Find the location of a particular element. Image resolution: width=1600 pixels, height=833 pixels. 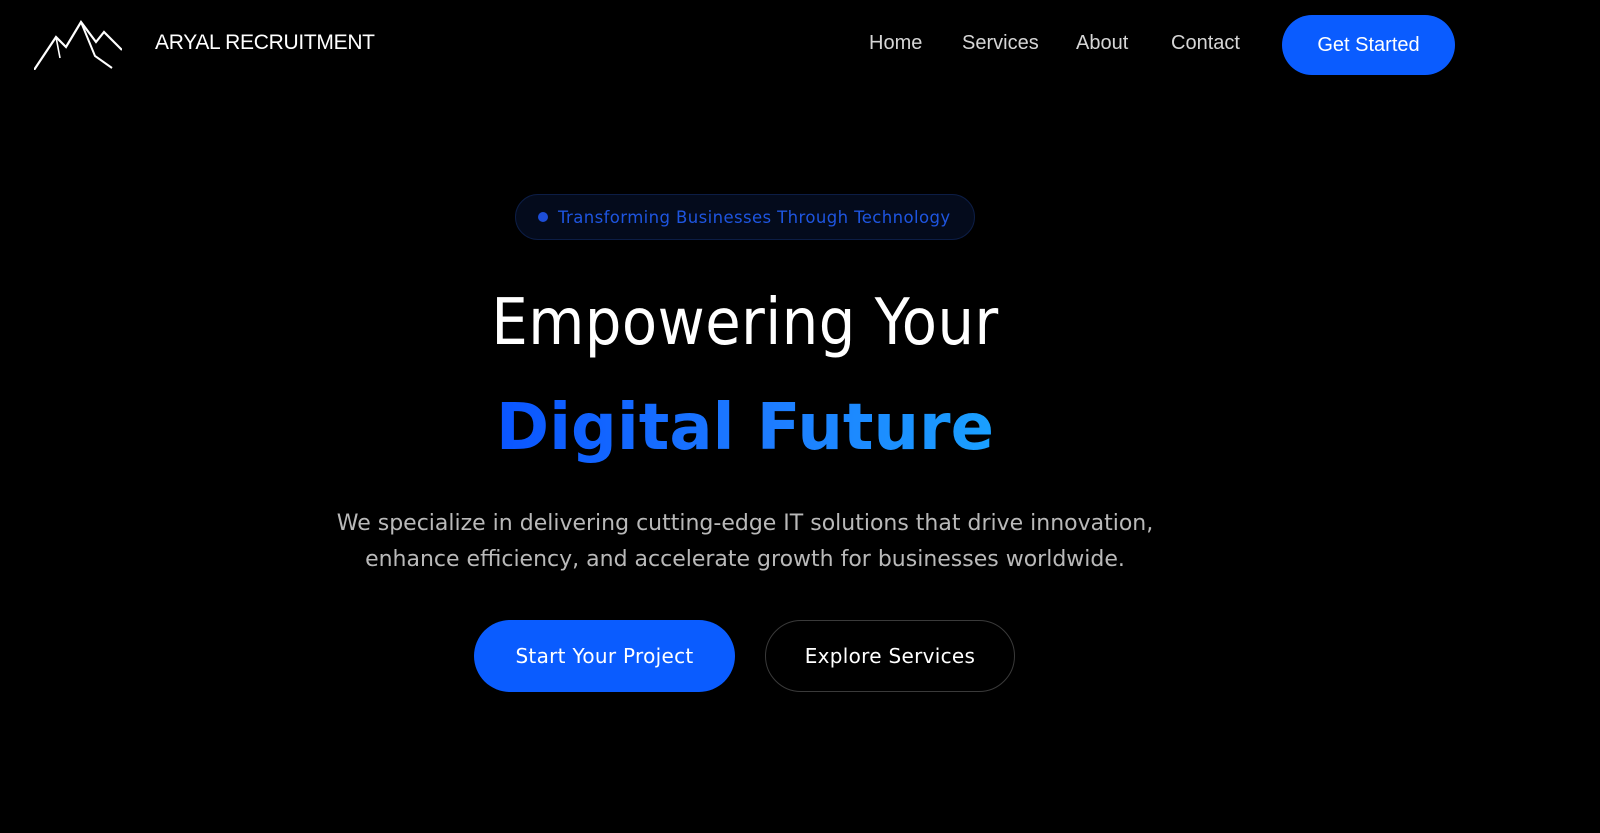

badge-dot-icon is located at coordinates (543, 217).